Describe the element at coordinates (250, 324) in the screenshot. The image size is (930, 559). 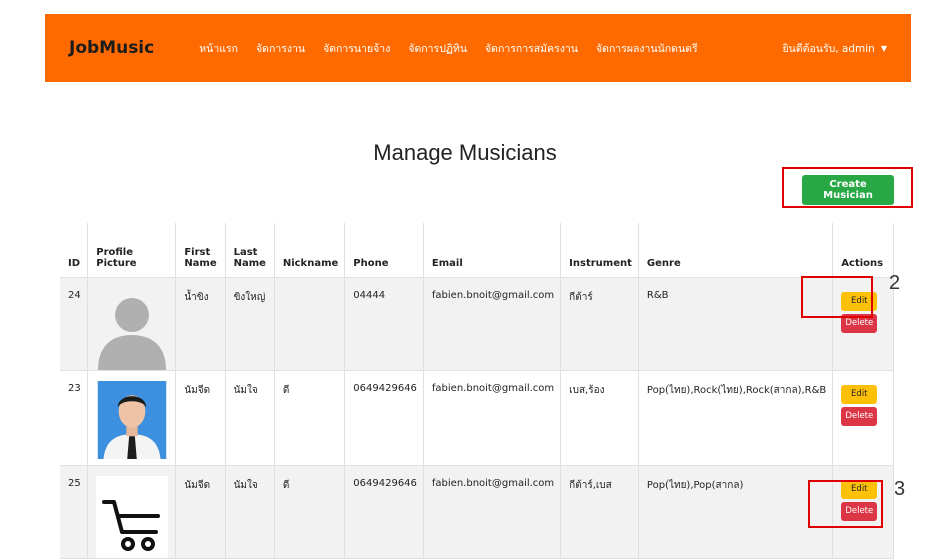
I see `cell-last-name: ขิงใหญ่` at that location.